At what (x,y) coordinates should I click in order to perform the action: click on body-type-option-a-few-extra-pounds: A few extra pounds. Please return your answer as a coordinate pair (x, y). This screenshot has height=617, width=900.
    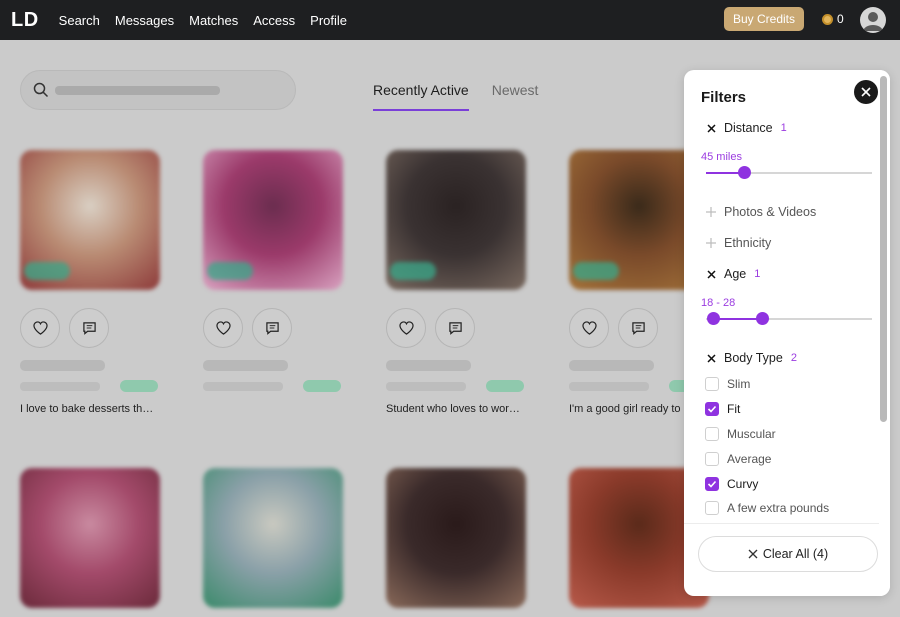
    Looking at the image, I should click on (767, 508).